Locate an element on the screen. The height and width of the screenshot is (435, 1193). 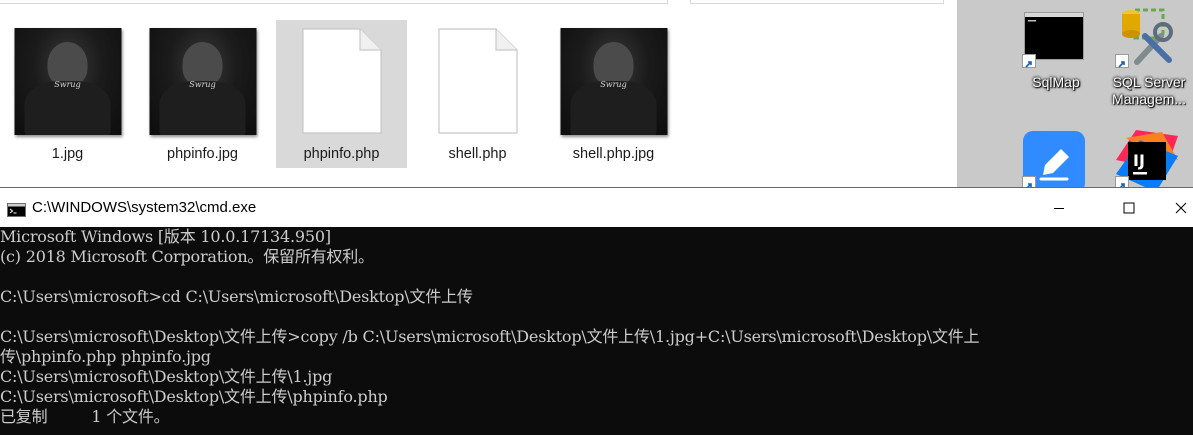
svg-text: IJ is located at coordinates (1139, 160).